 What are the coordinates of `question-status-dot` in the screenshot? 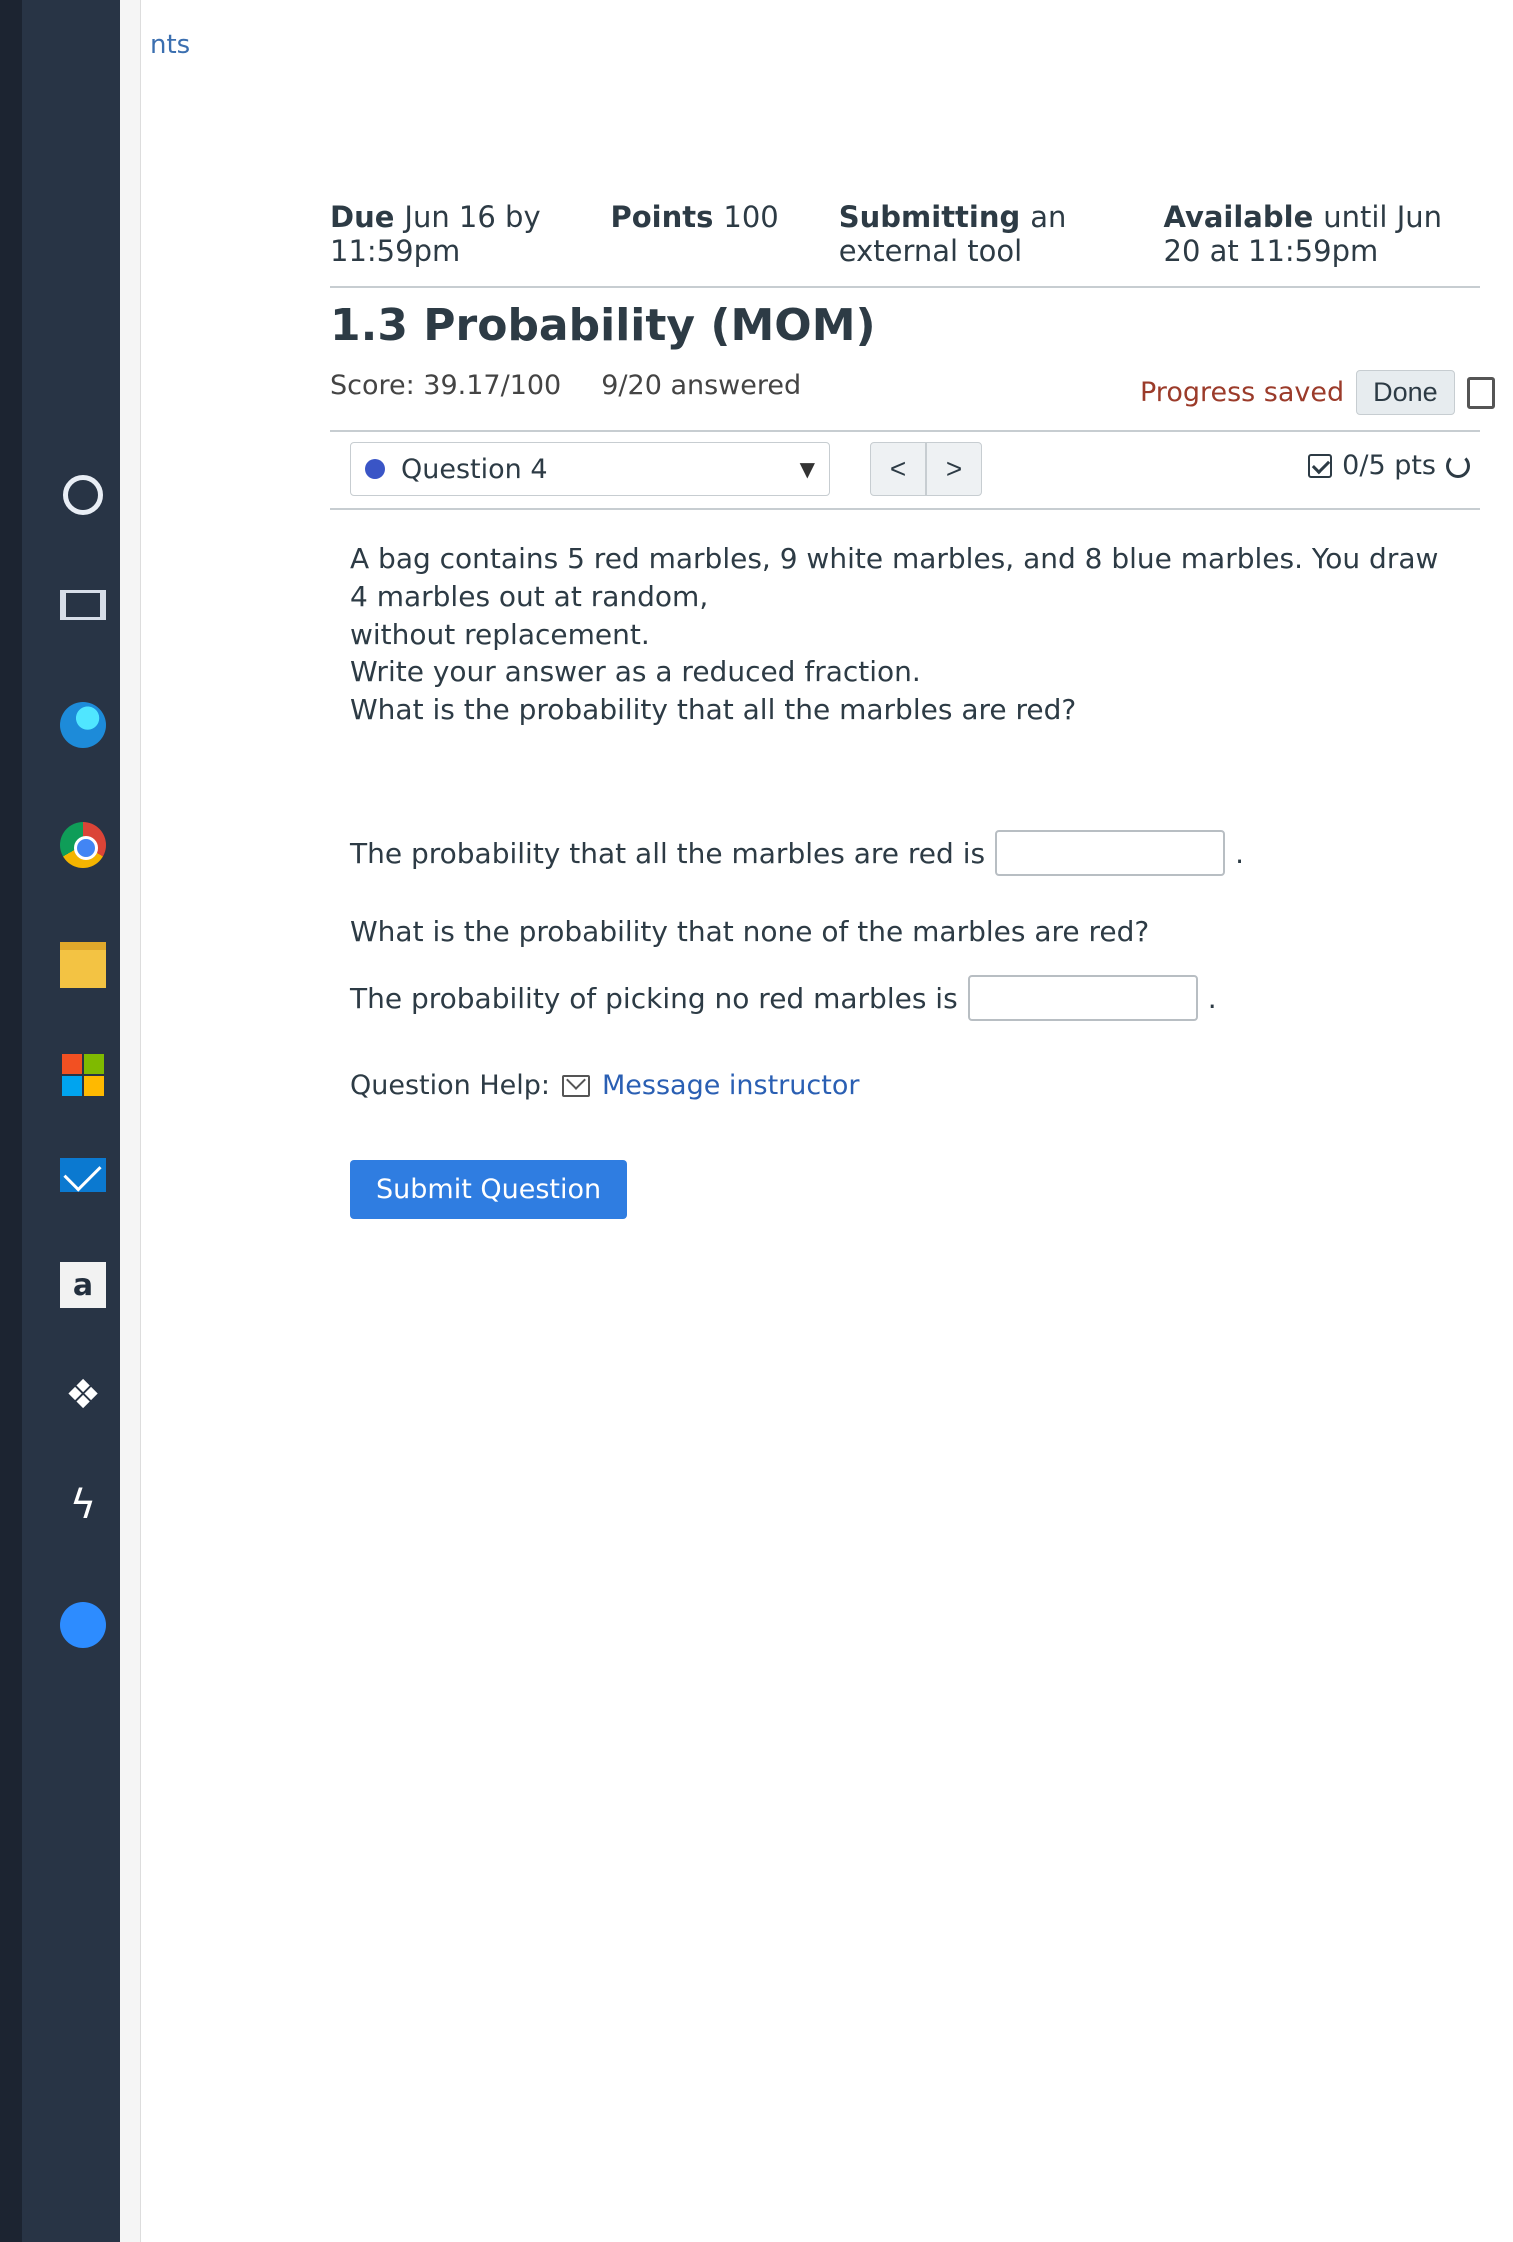 It's located at (375, 469).